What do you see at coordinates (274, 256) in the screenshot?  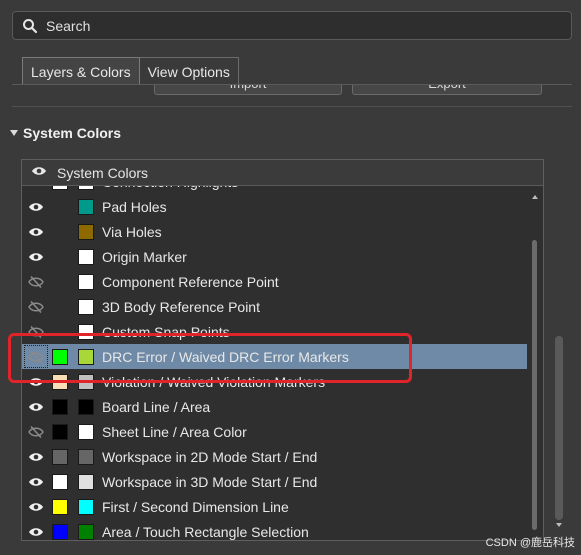 I see `table-row: Origin Marker` at bounding box center [274, 256].